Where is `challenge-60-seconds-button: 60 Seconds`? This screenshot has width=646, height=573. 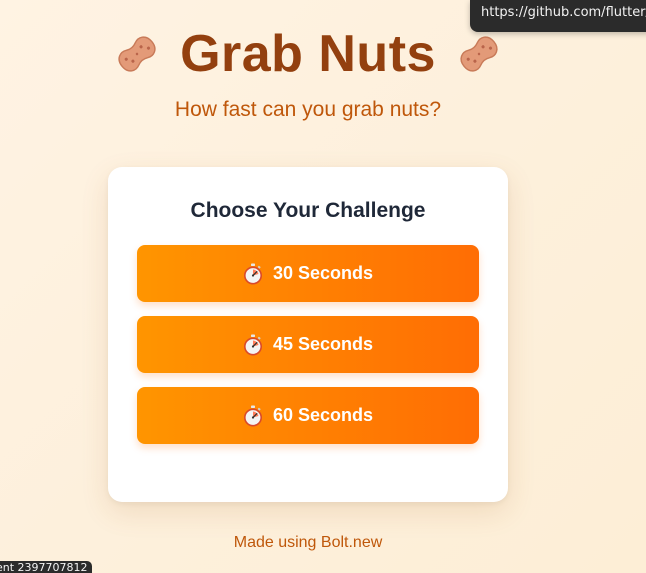 challenge-60-seconds-button: 60 Seconds is located at coordinates (308, 415).